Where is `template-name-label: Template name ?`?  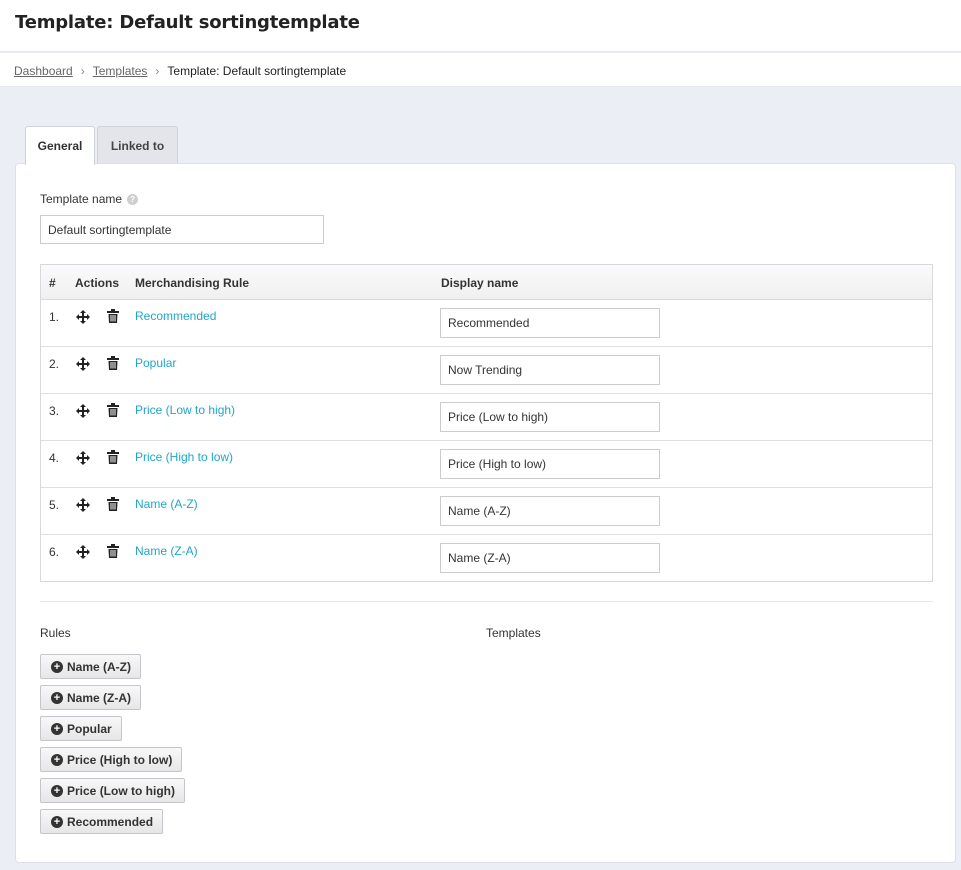 template-name-label: Template name ? is located at coordinates (89, 199).